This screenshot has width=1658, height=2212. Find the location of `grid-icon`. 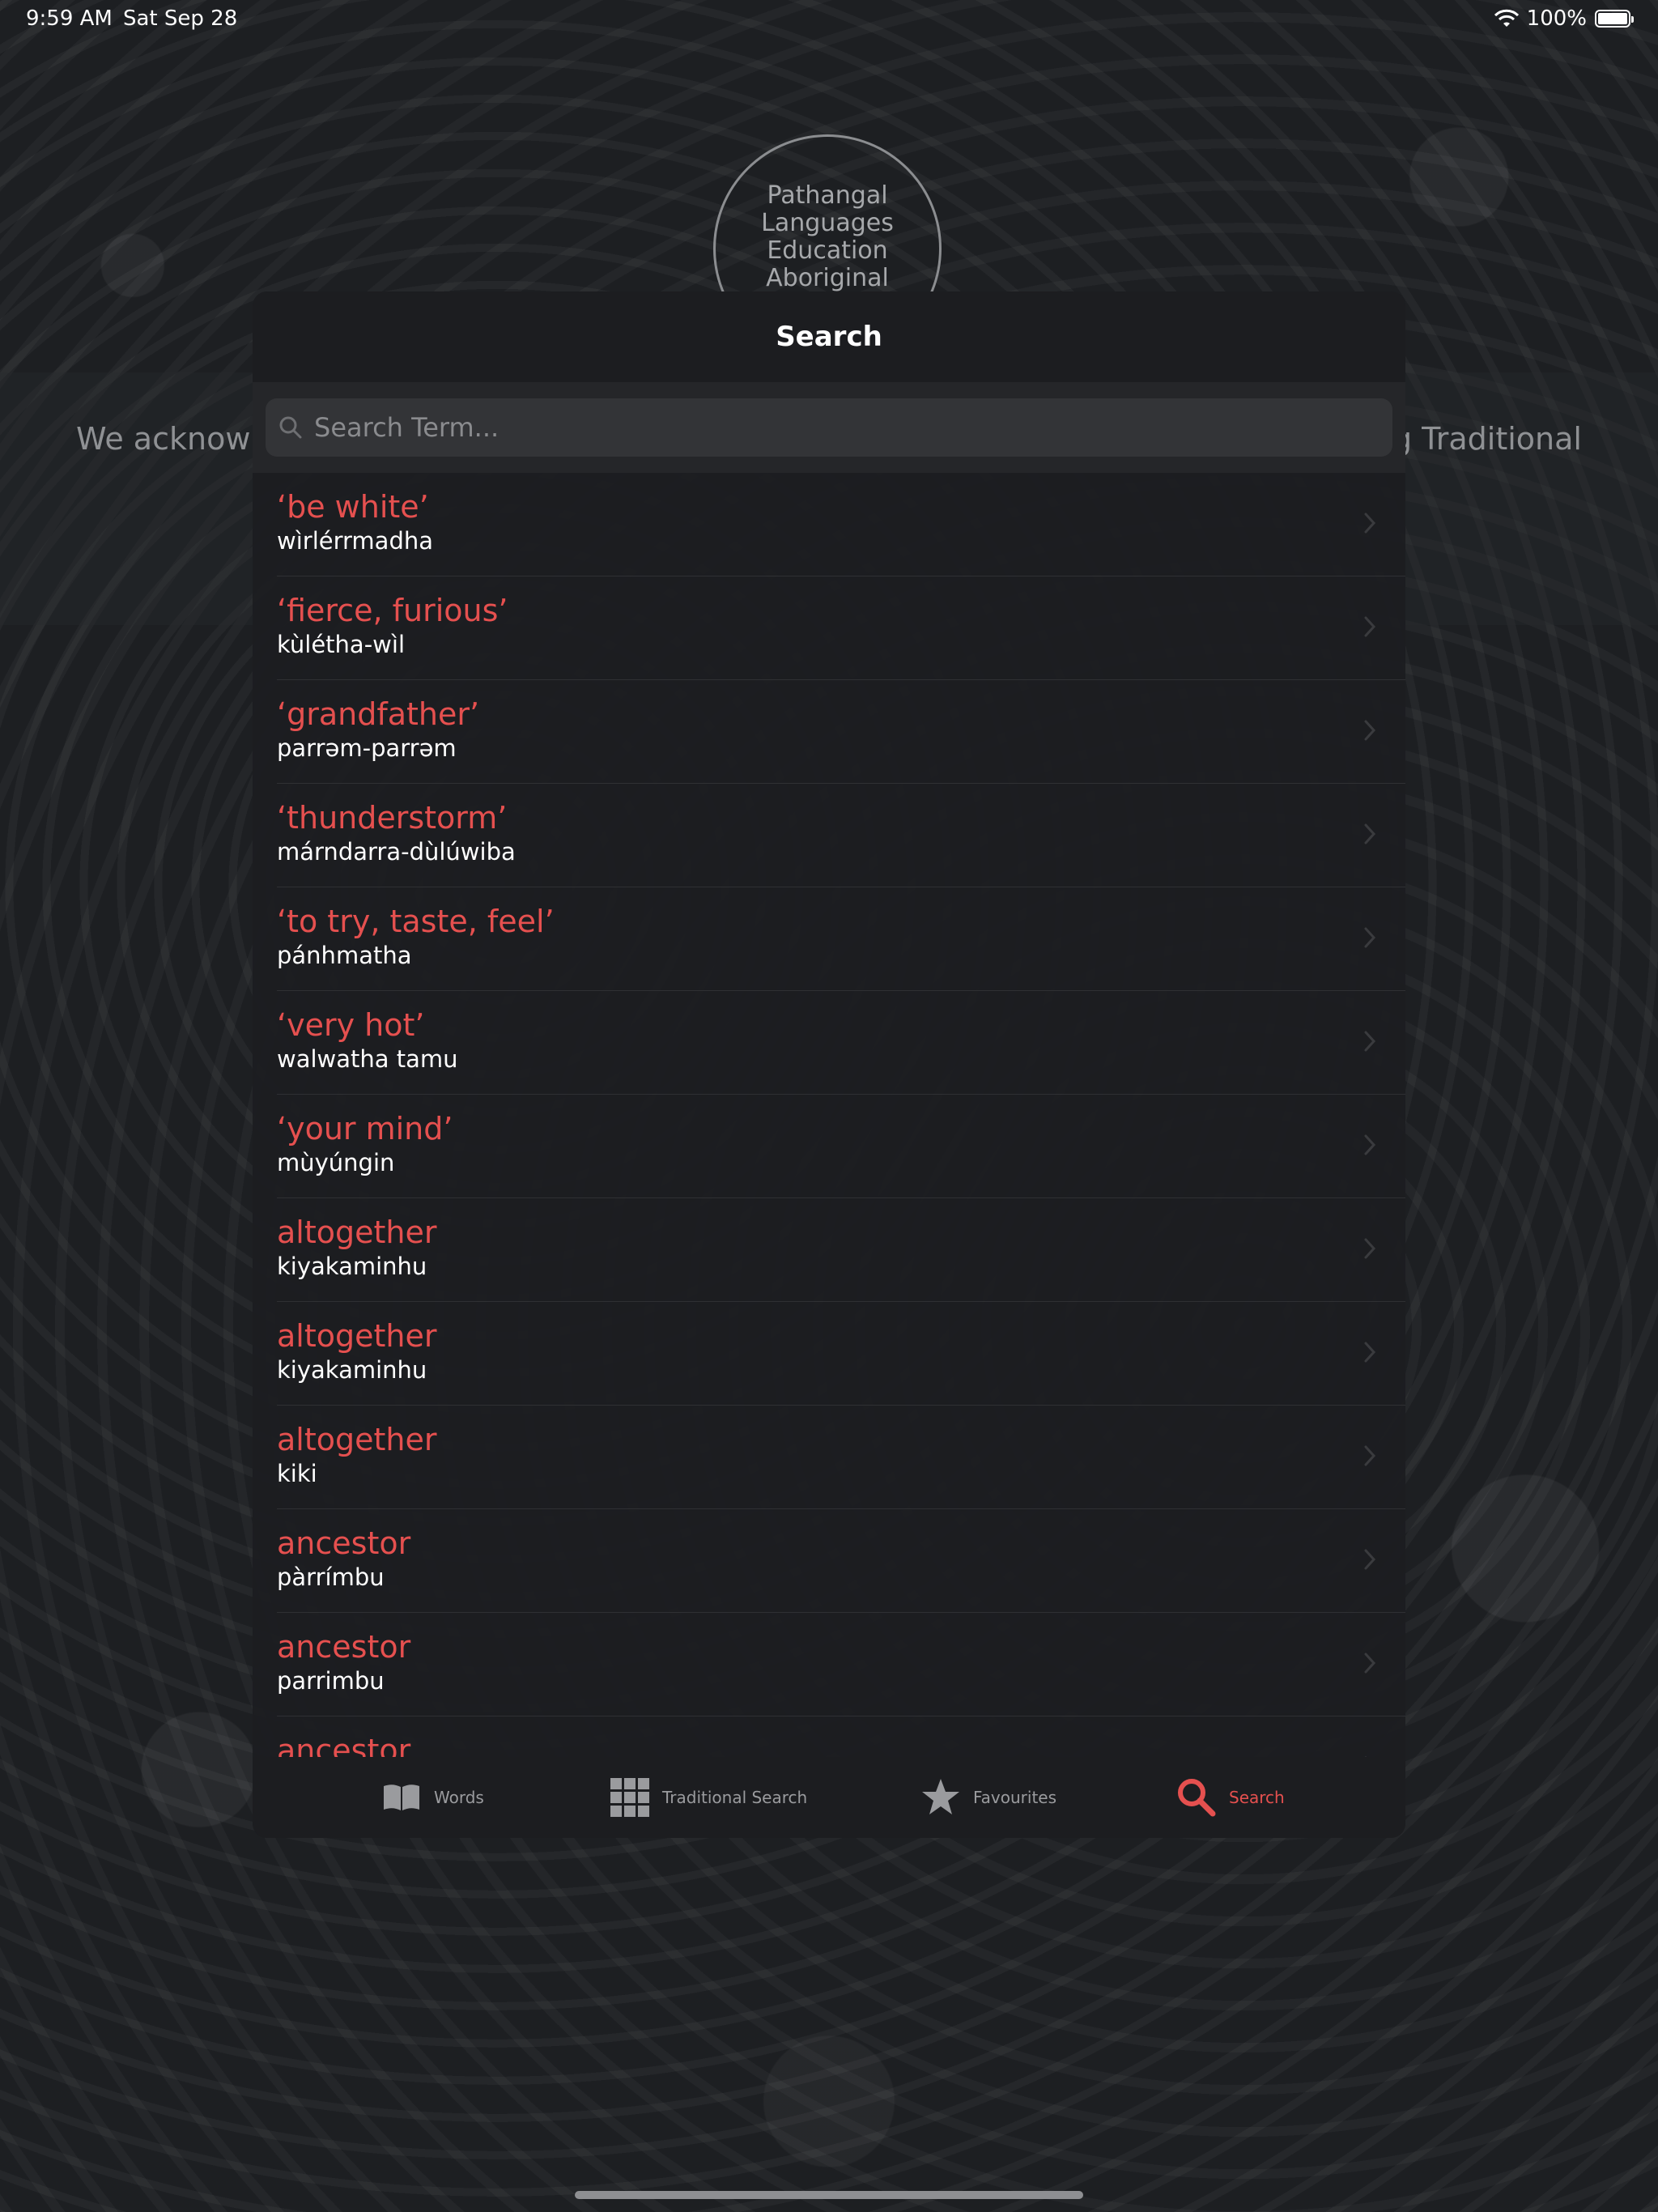

grid-icon is located at coordinates (629, 1797).